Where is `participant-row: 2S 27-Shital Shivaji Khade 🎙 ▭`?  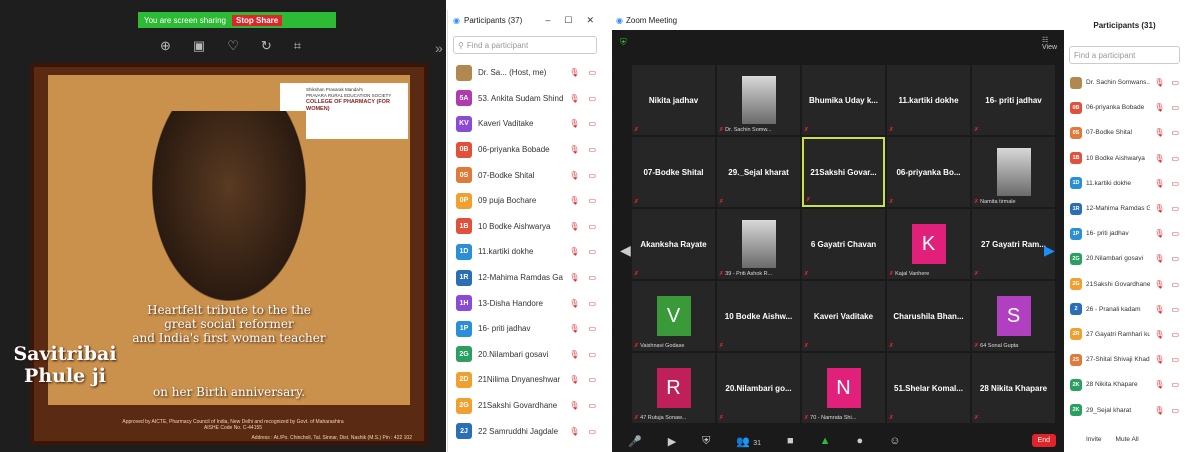 participant-row: 2S 27-Shital Shivaji Khade 🎙 ▭ is located at coordinates (1124, 359).